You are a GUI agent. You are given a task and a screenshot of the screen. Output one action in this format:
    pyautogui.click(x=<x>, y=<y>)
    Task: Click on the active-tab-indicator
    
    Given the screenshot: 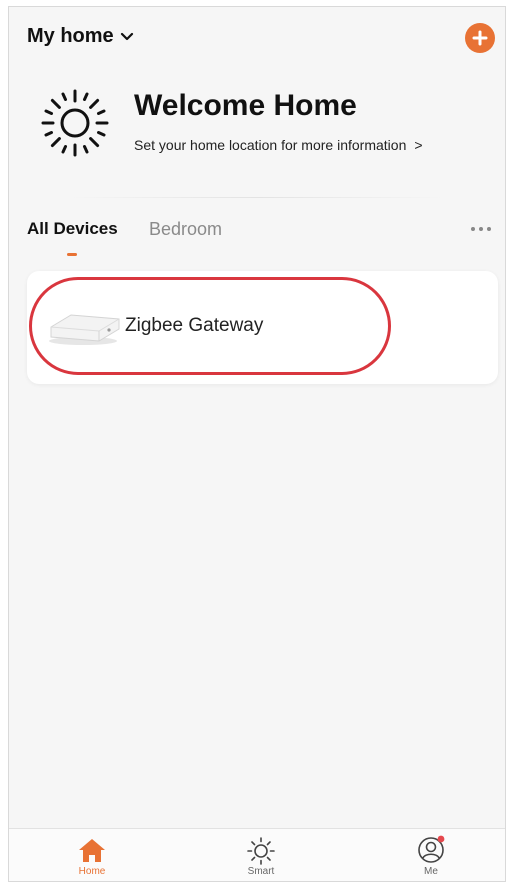 What is the action you would take?
    pyautogui.click(x=72, y=254)
    